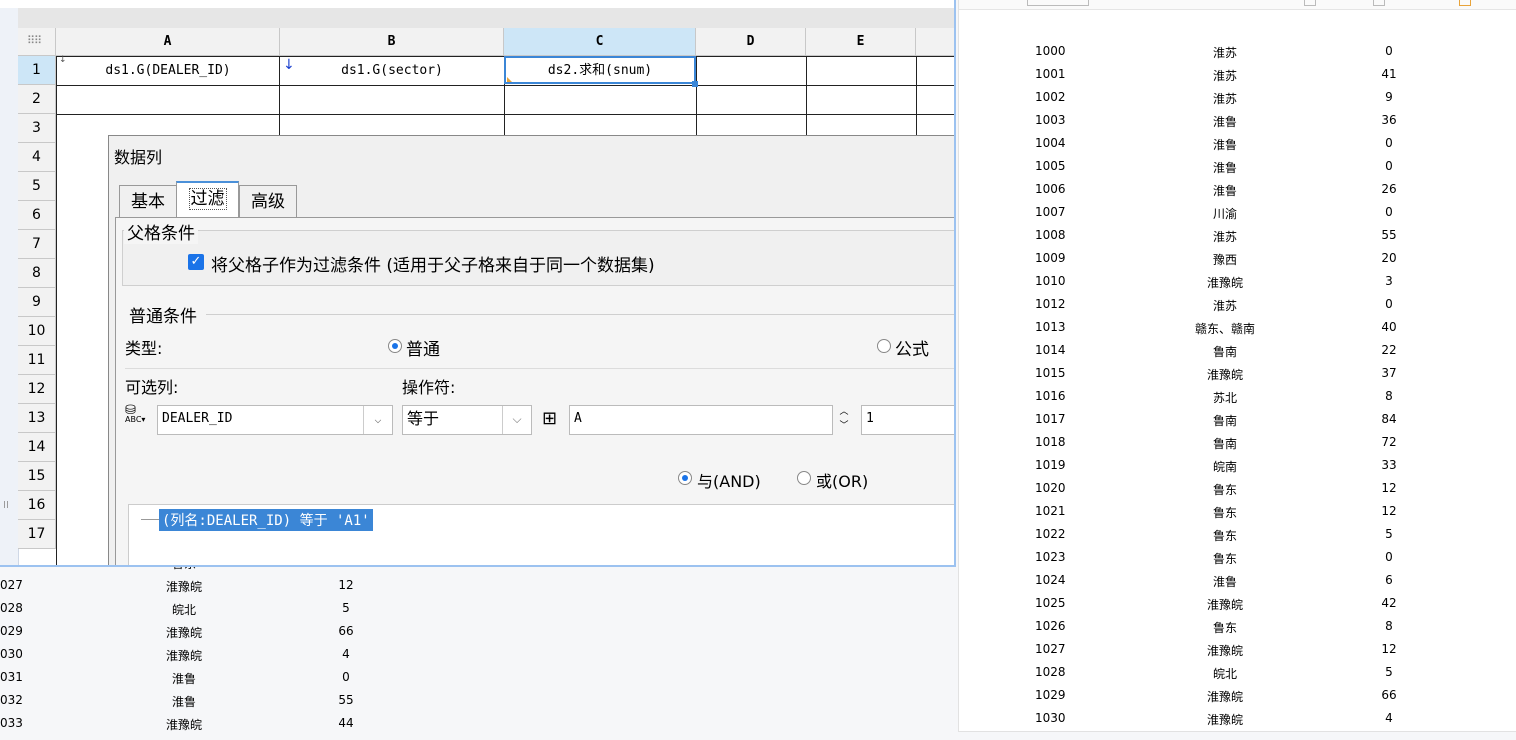 The width and height of the screenshot is (1516, 740). Describe the element at coordinates (37, 244) in the screenshot. I see `row-header: 7` at that location.